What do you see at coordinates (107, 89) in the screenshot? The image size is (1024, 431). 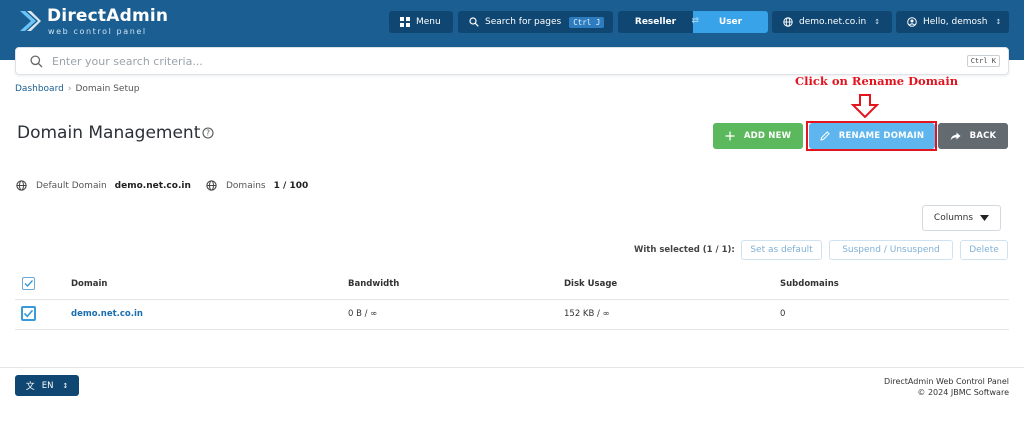 I see `breadcrumb-current: Domain Setup` at bounding box center [107, 89].